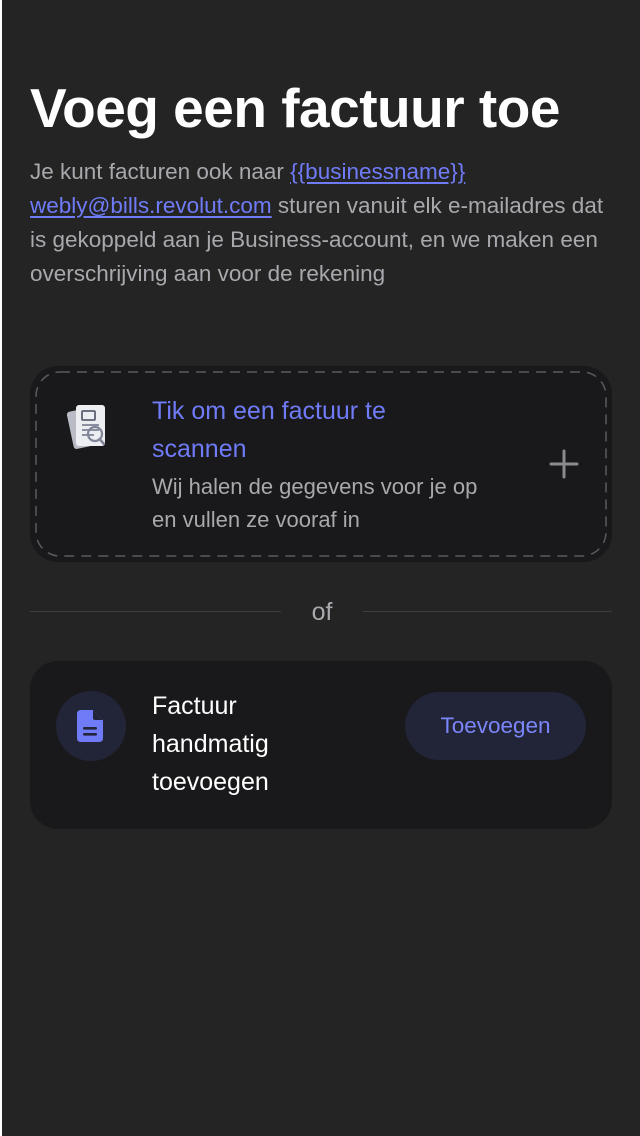 Image resolution: width=640 pixels, height=1136 pixels. I want to click on description-intro: Je kunt facturen ook naar, so click(160, 171).